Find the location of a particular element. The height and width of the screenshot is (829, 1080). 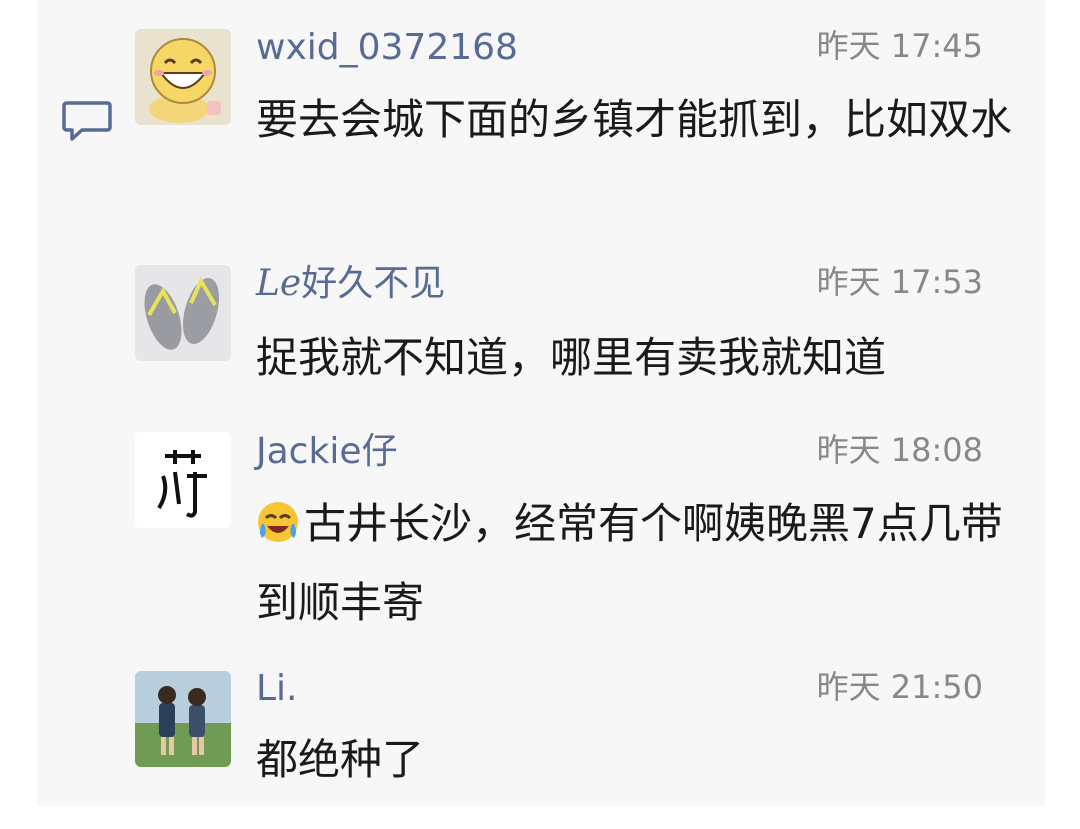

anime-couple-avatar is located at coordinates (183, 719).